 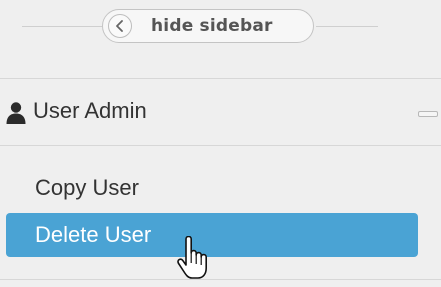 What do you see at coordinates (212, 235) in the screenshot?
I see `menu-item-delete-user: Delete User` at bounding box center [212, 235].